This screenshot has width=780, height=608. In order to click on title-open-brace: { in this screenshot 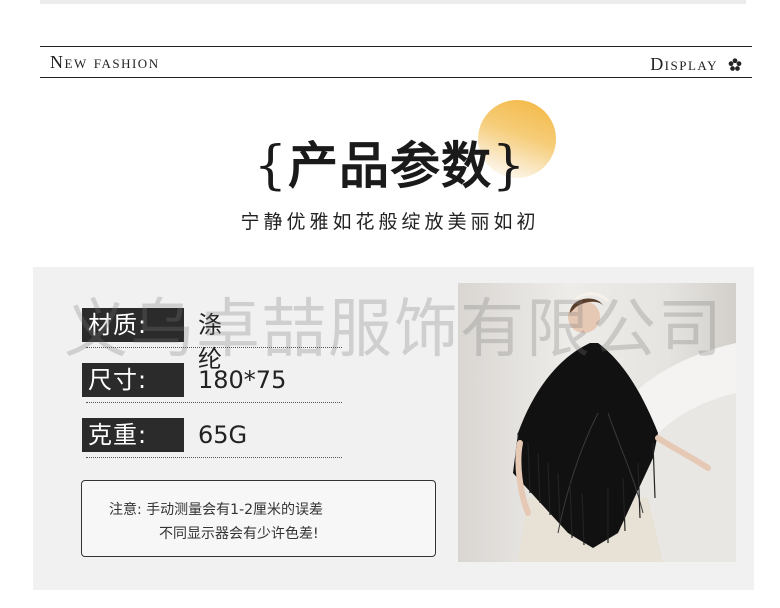, I will do `click(270, 166)`.